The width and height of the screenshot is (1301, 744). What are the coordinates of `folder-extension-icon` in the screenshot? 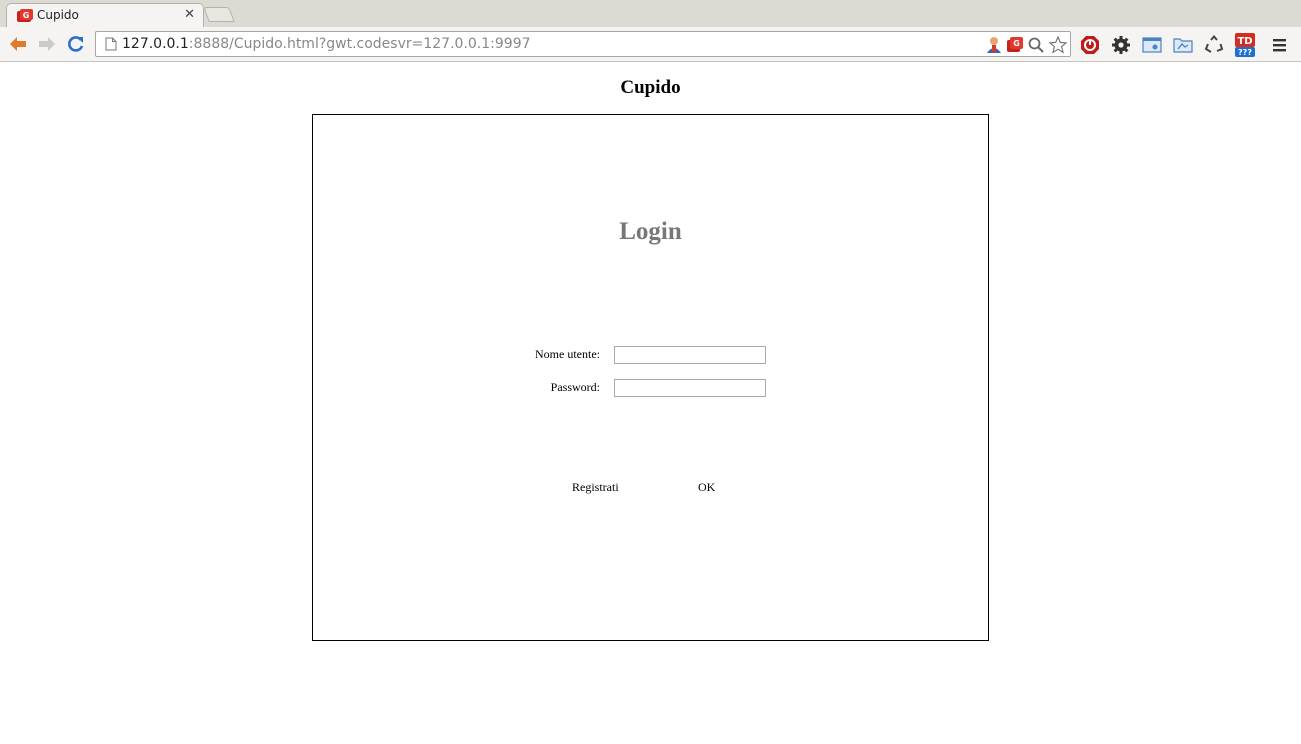 It's located at (1183, 45).